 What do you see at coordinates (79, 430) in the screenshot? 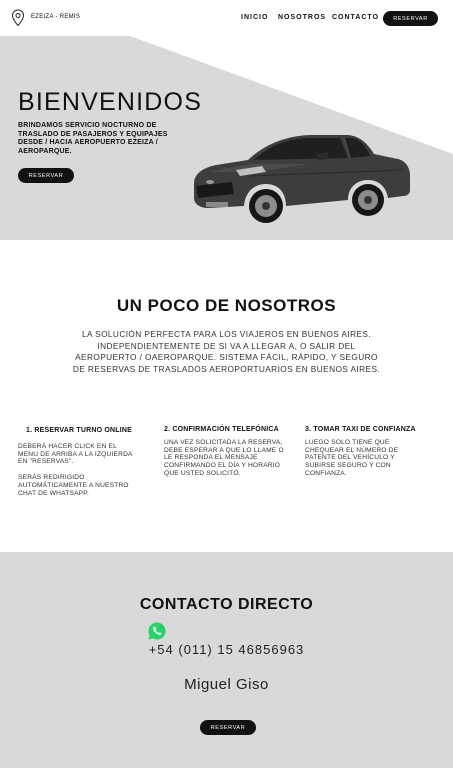
I see `step-title: 1. RESERVAR TURNO ONLINE` at bounding box center [79, 430].